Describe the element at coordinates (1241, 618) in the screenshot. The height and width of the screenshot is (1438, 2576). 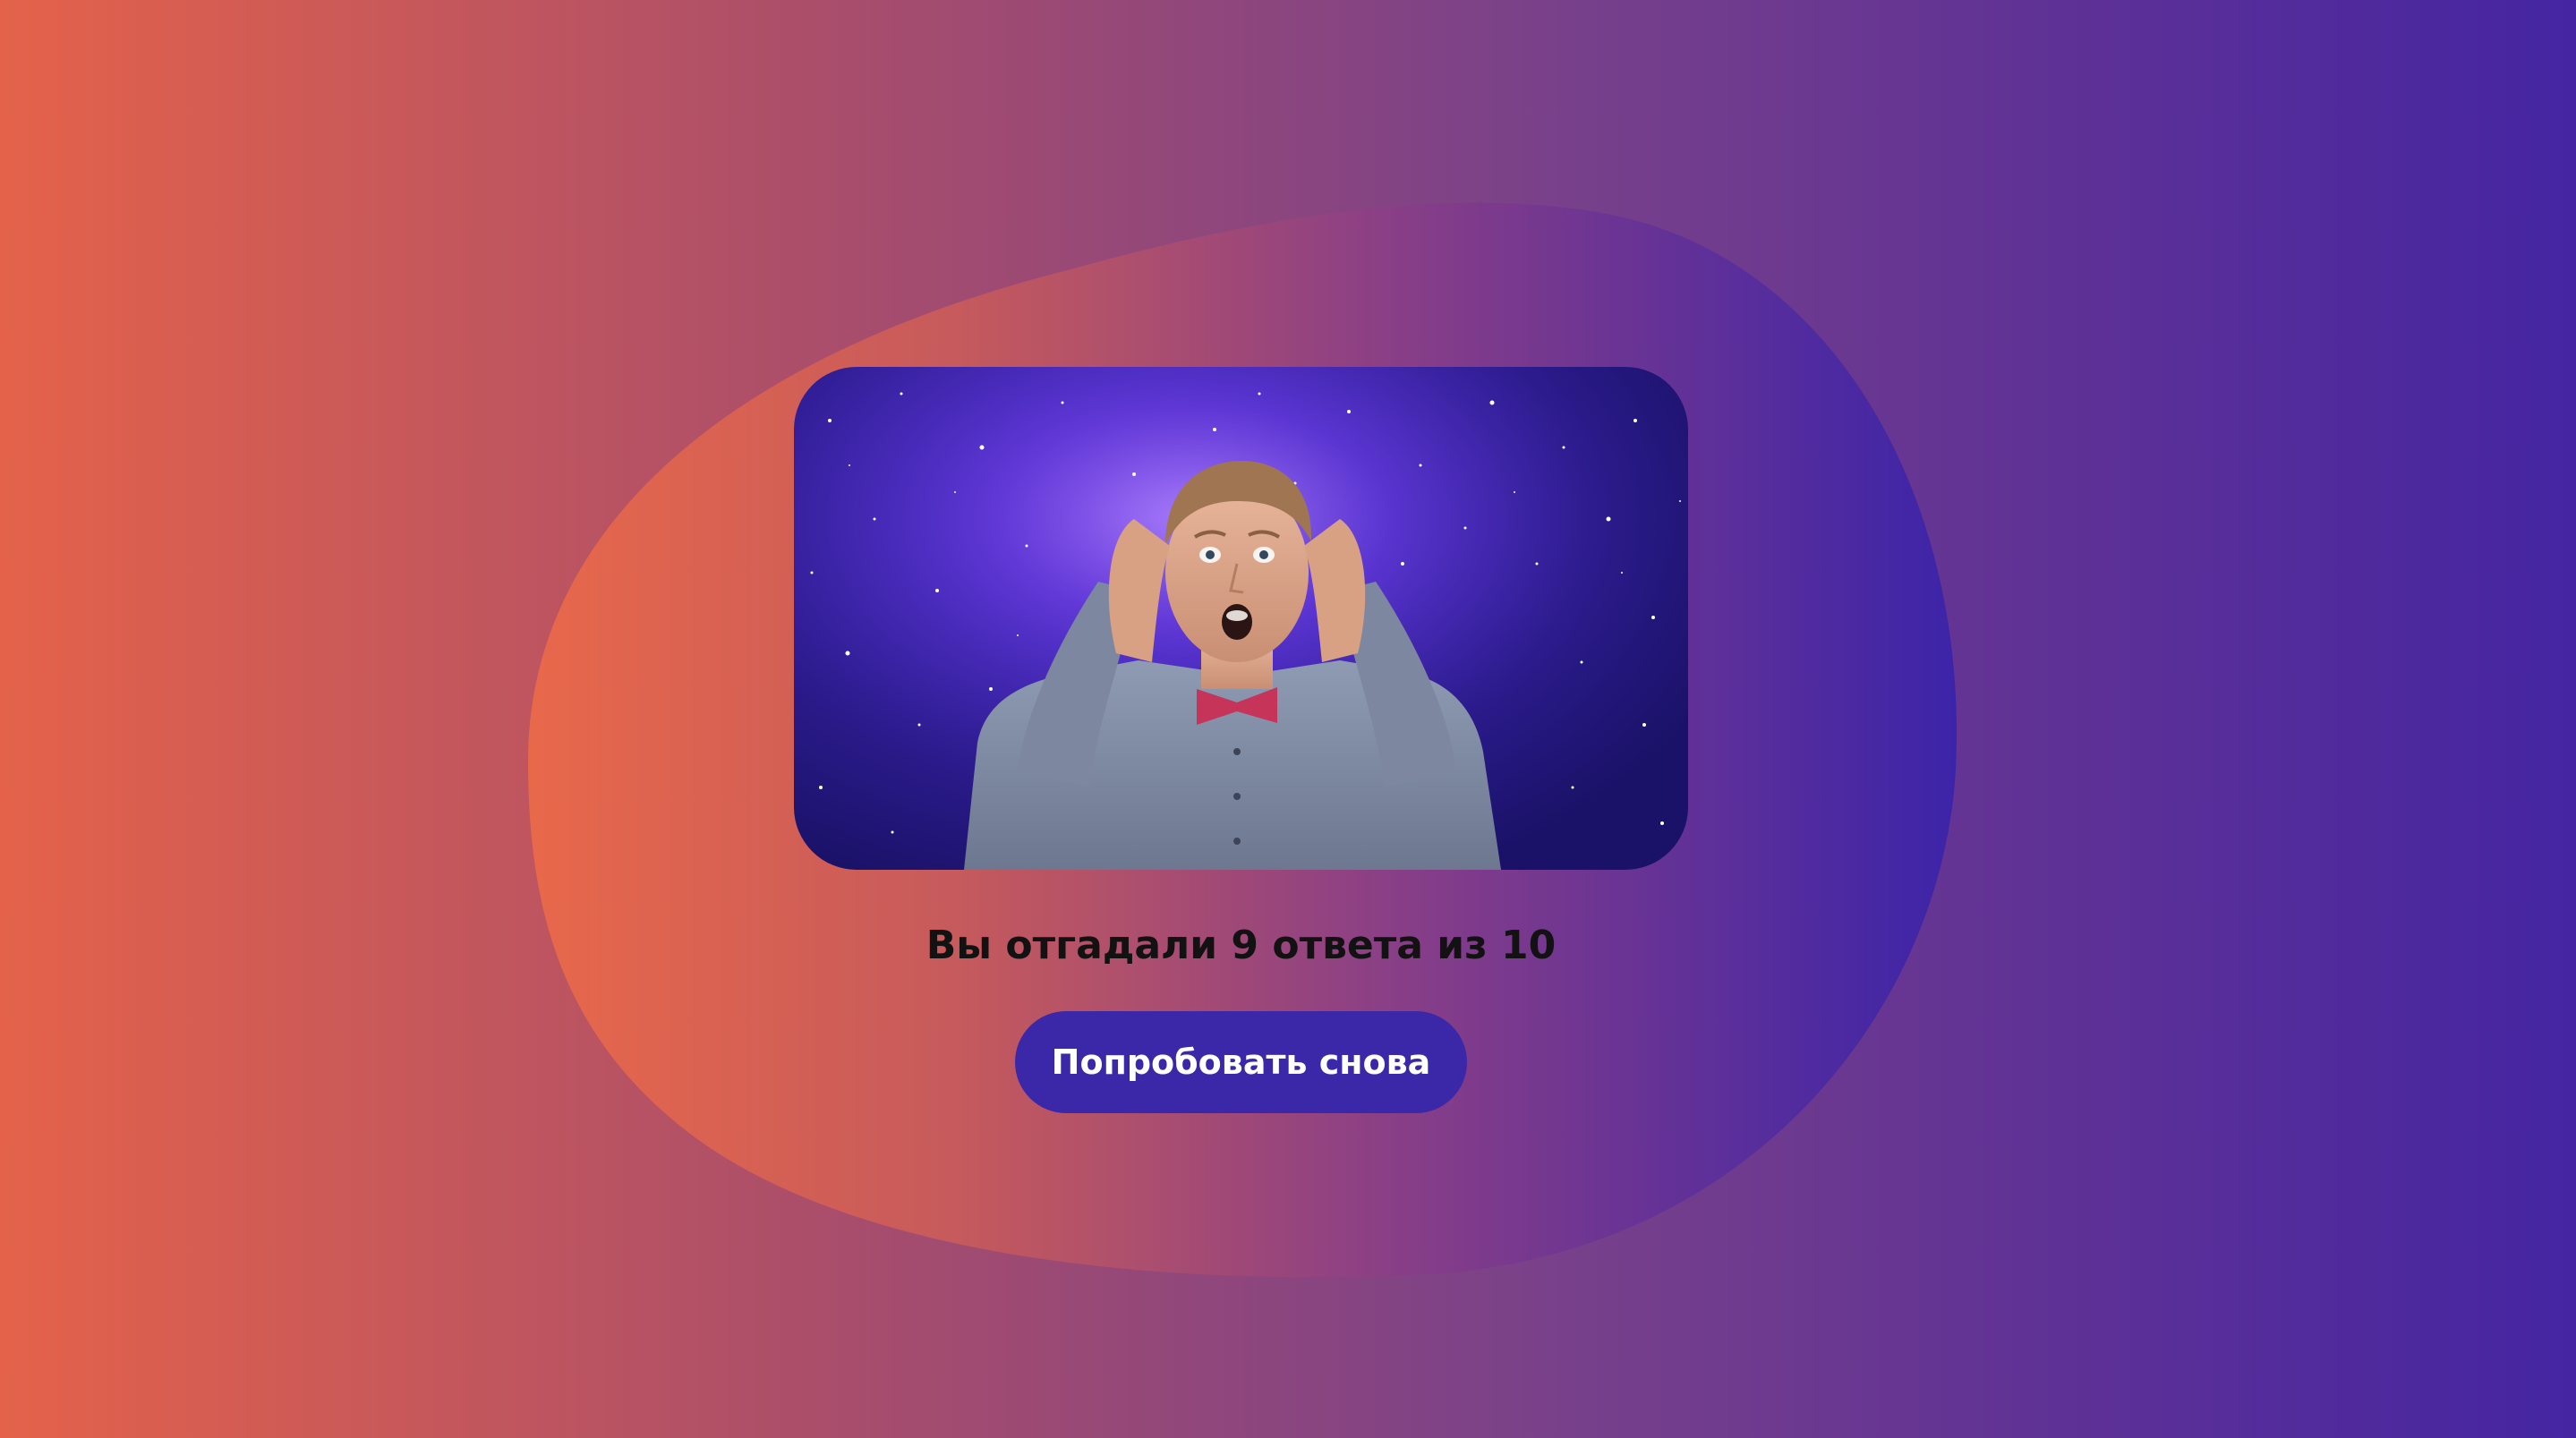
I see `surprised-man-image` at that location.